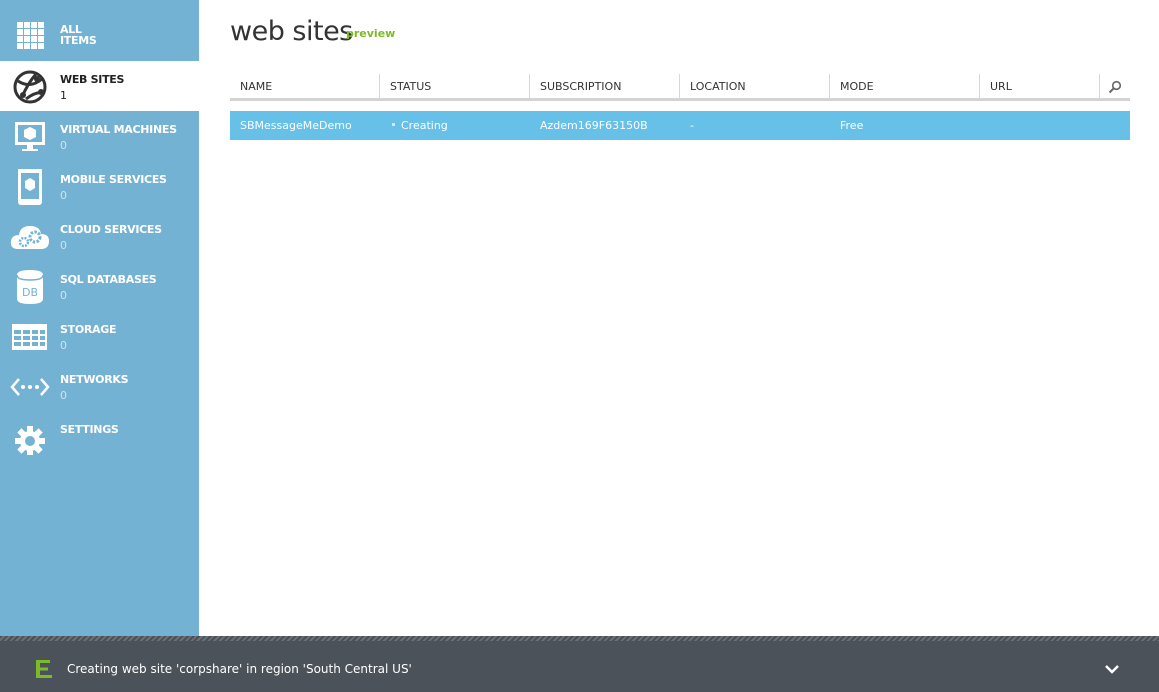  I want to click on mobile-phone-icon, so click(30, 187).